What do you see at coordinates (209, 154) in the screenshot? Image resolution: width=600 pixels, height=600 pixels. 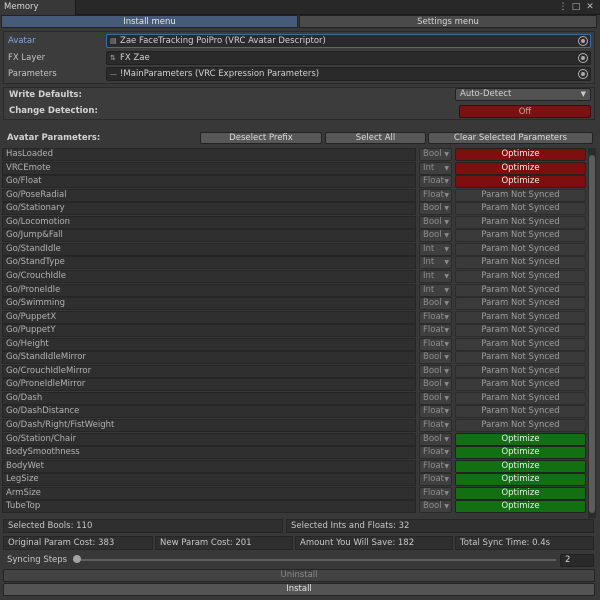 I see `parameter-name-field: HasLoaded` at bounding box center [209, 154].